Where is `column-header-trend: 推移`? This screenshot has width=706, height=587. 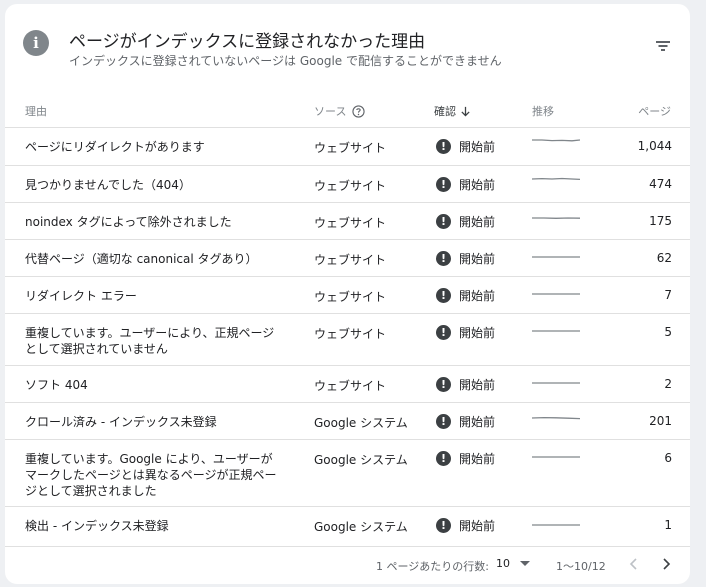
column-header-trend: 推移 is located at coordinates (543, 111).